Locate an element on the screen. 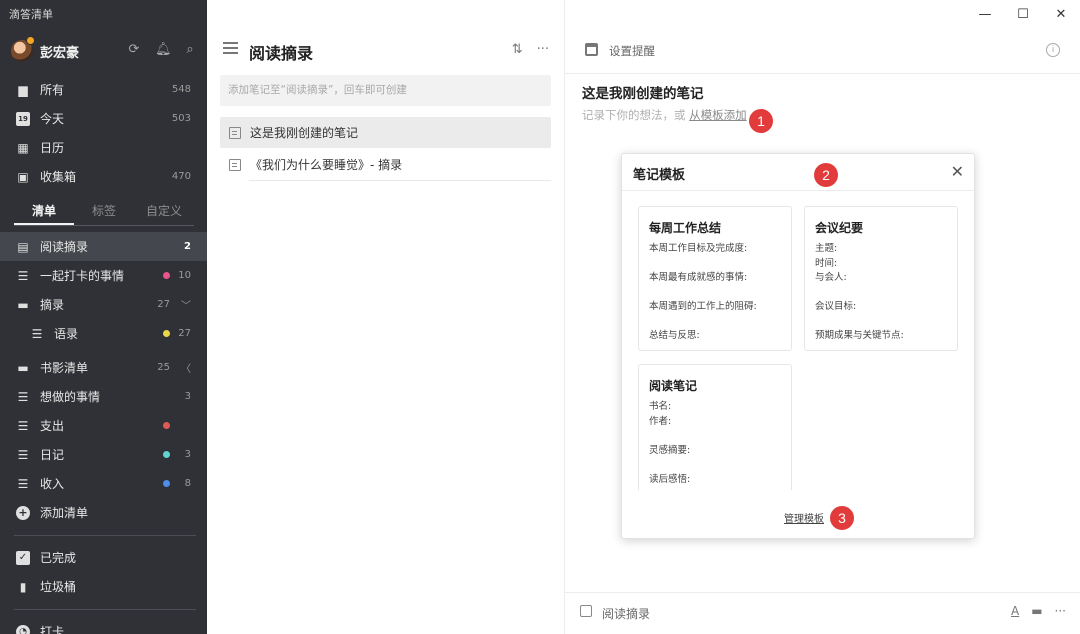 The height and width of the screenshot is (634, 1080). move-list-icon is located at coordinates (586, 611).